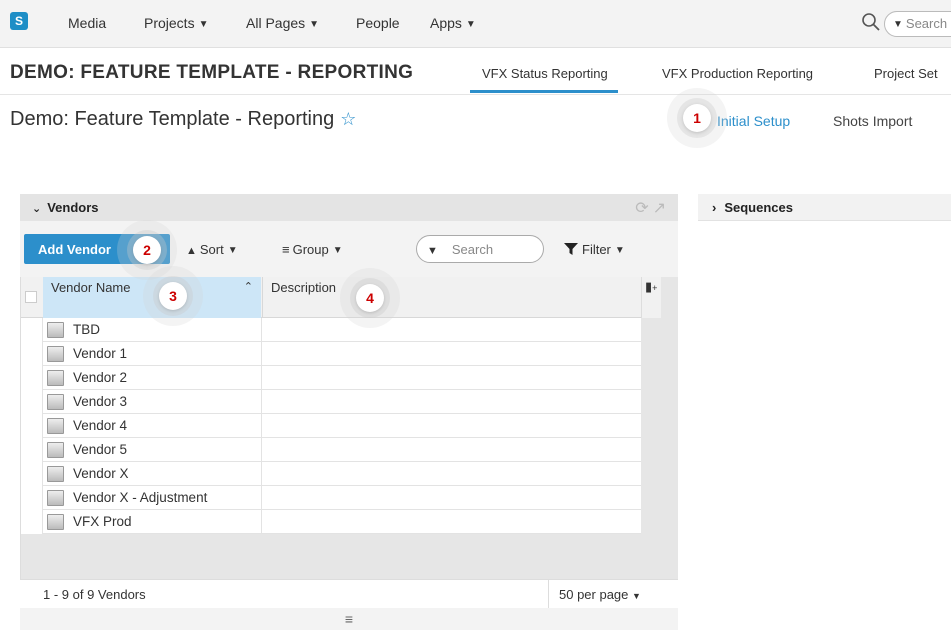 The height and width of the screenshot is (636, 951). What do you see at coordinates (544, 79) in the screenshot?
I see `tab-vfx-status-reporting: VFX Status Reporting` at bounding box center [544, 79].